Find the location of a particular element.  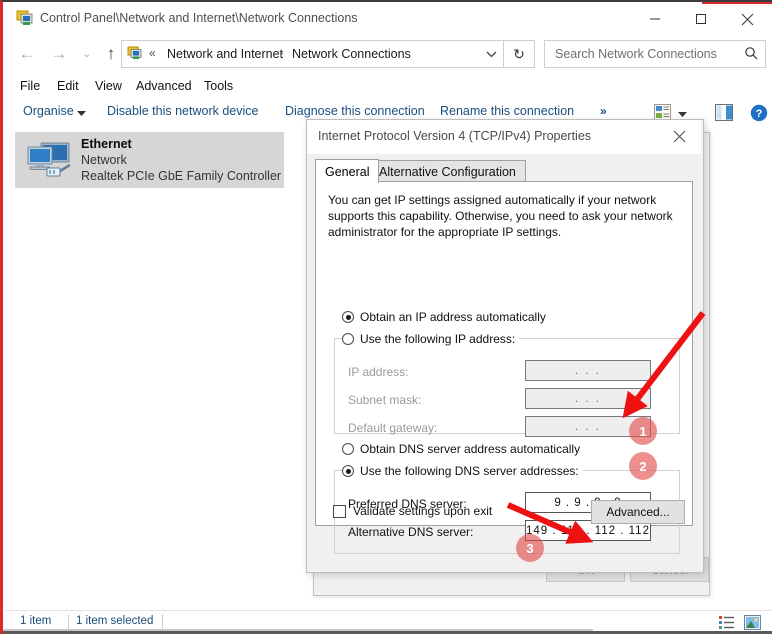

radio-use-following-ip: Use the following IP address: is located at coordinates (431, 339).